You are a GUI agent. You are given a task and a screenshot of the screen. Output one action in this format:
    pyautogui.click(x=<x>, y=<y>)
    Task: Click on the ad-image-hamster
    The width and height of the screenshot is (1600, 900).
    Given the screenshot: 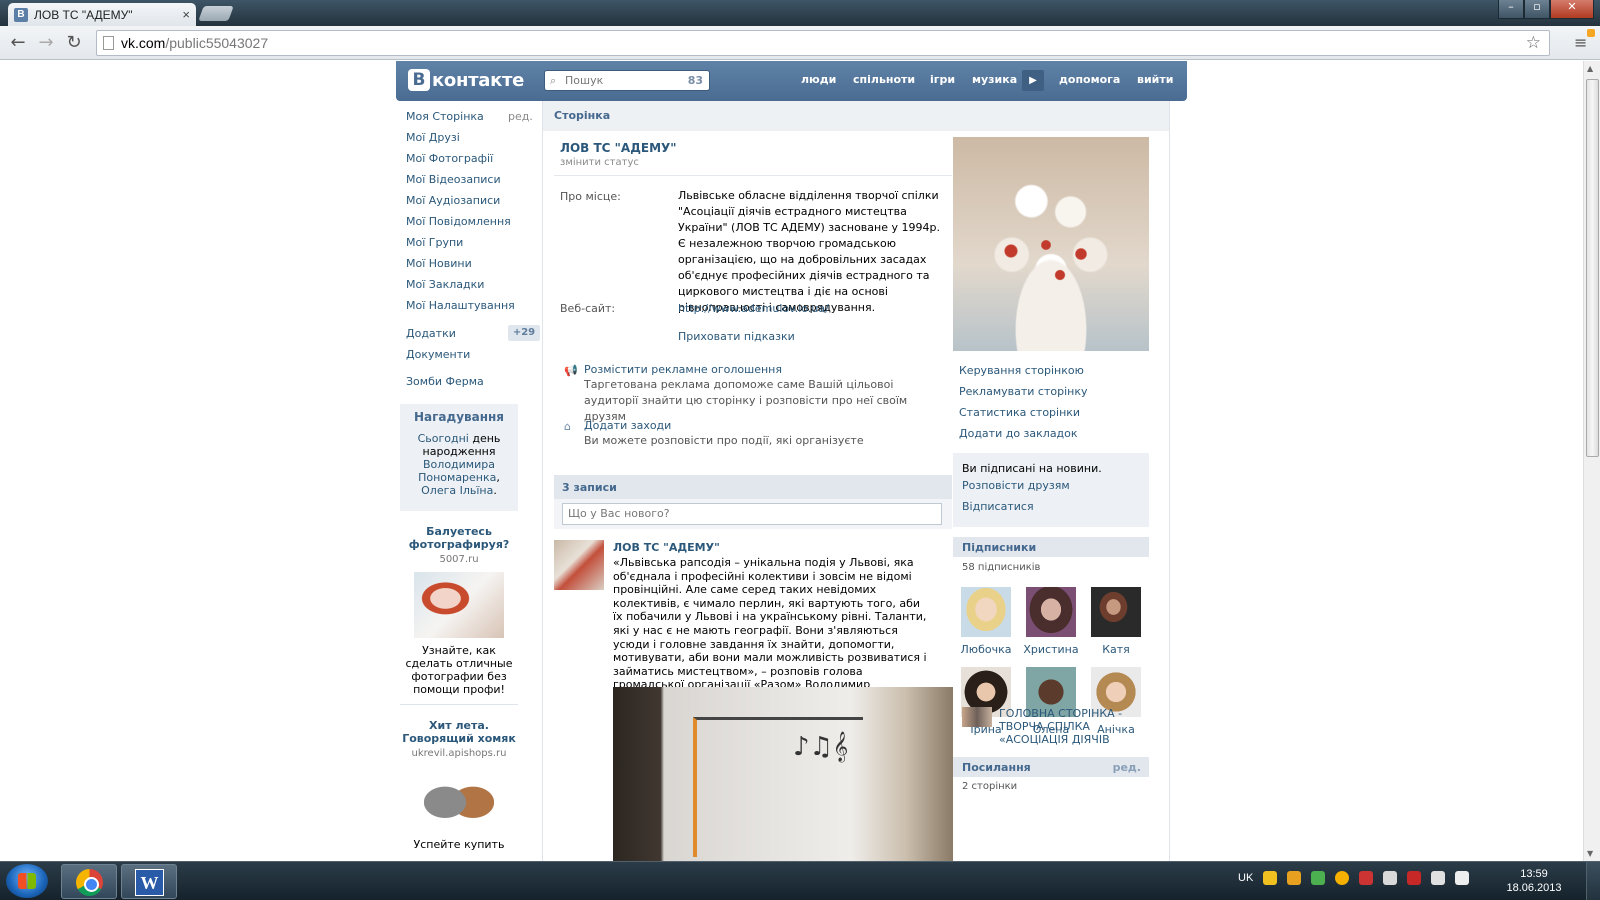 What is the action you would take?
    pyautogui.click(x=459, y=799)
    